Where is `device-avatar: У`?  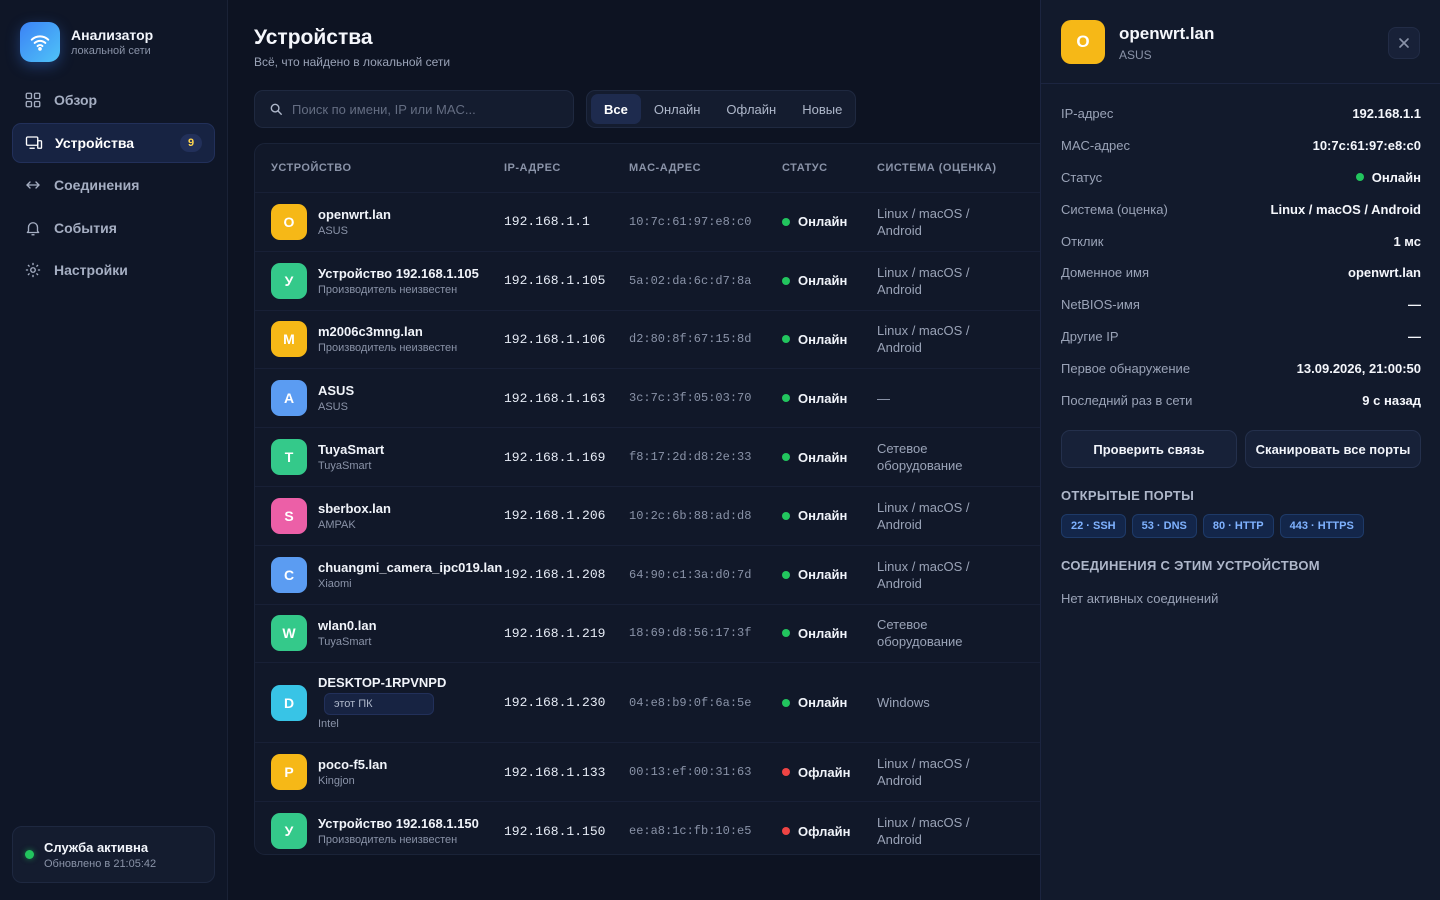 device-avatar: У is located at coordinates (289, 280).